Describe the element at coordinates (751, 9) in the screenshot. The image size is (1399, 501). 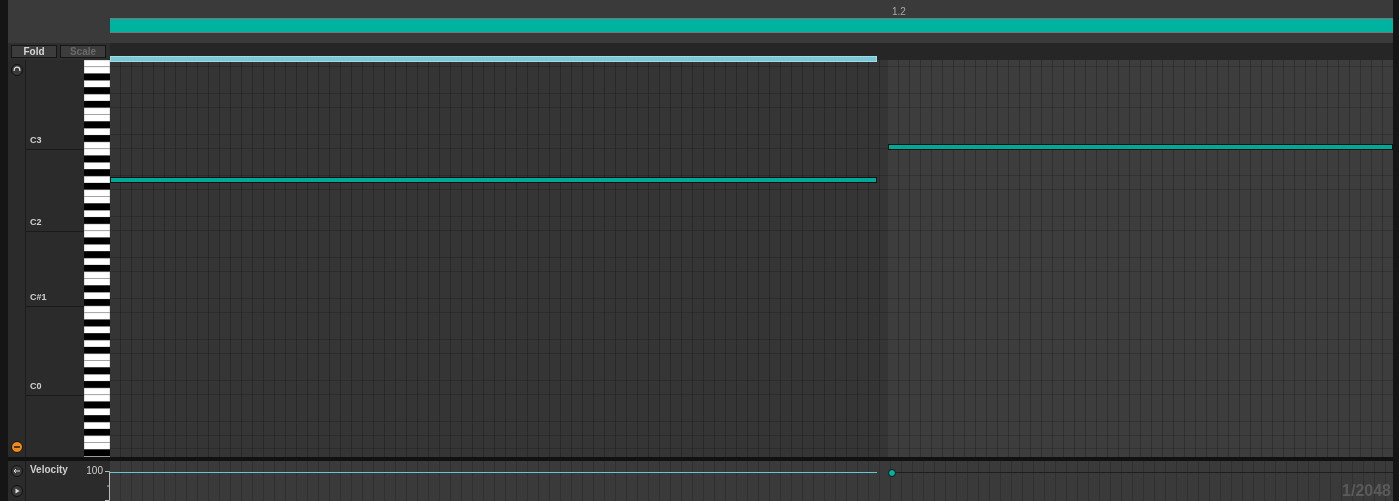
I see `timeline-ruler: 1.2` at that location.